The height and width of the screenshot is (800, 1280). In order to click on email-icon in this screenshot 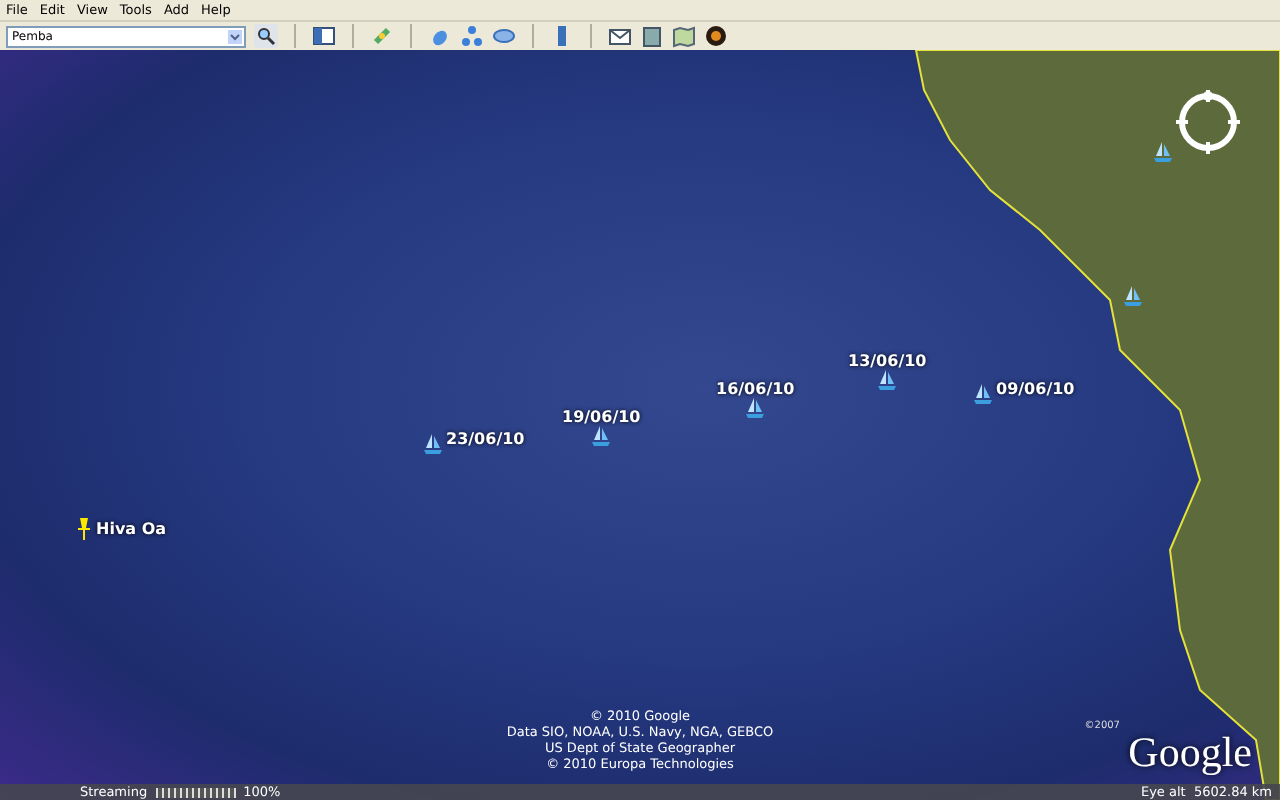, I will do `click(620, 36)`.